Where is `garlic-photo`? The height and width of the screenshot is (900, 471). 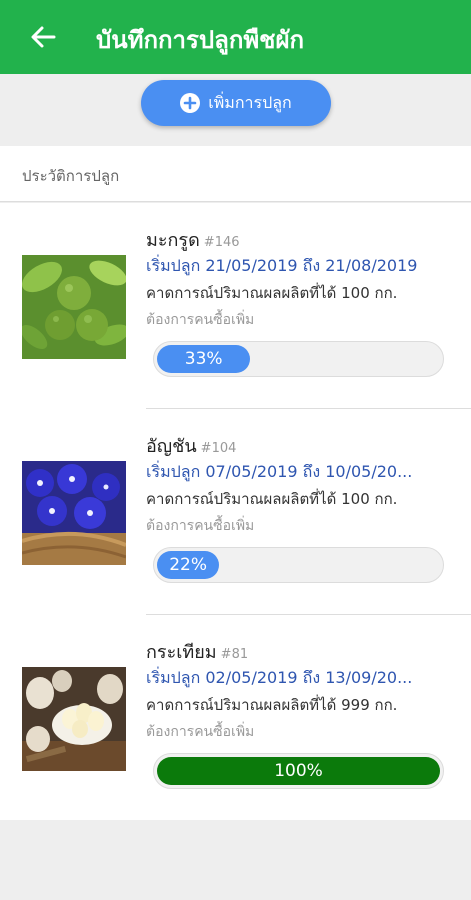
garlic-photo is located at coordinates (74, 719).